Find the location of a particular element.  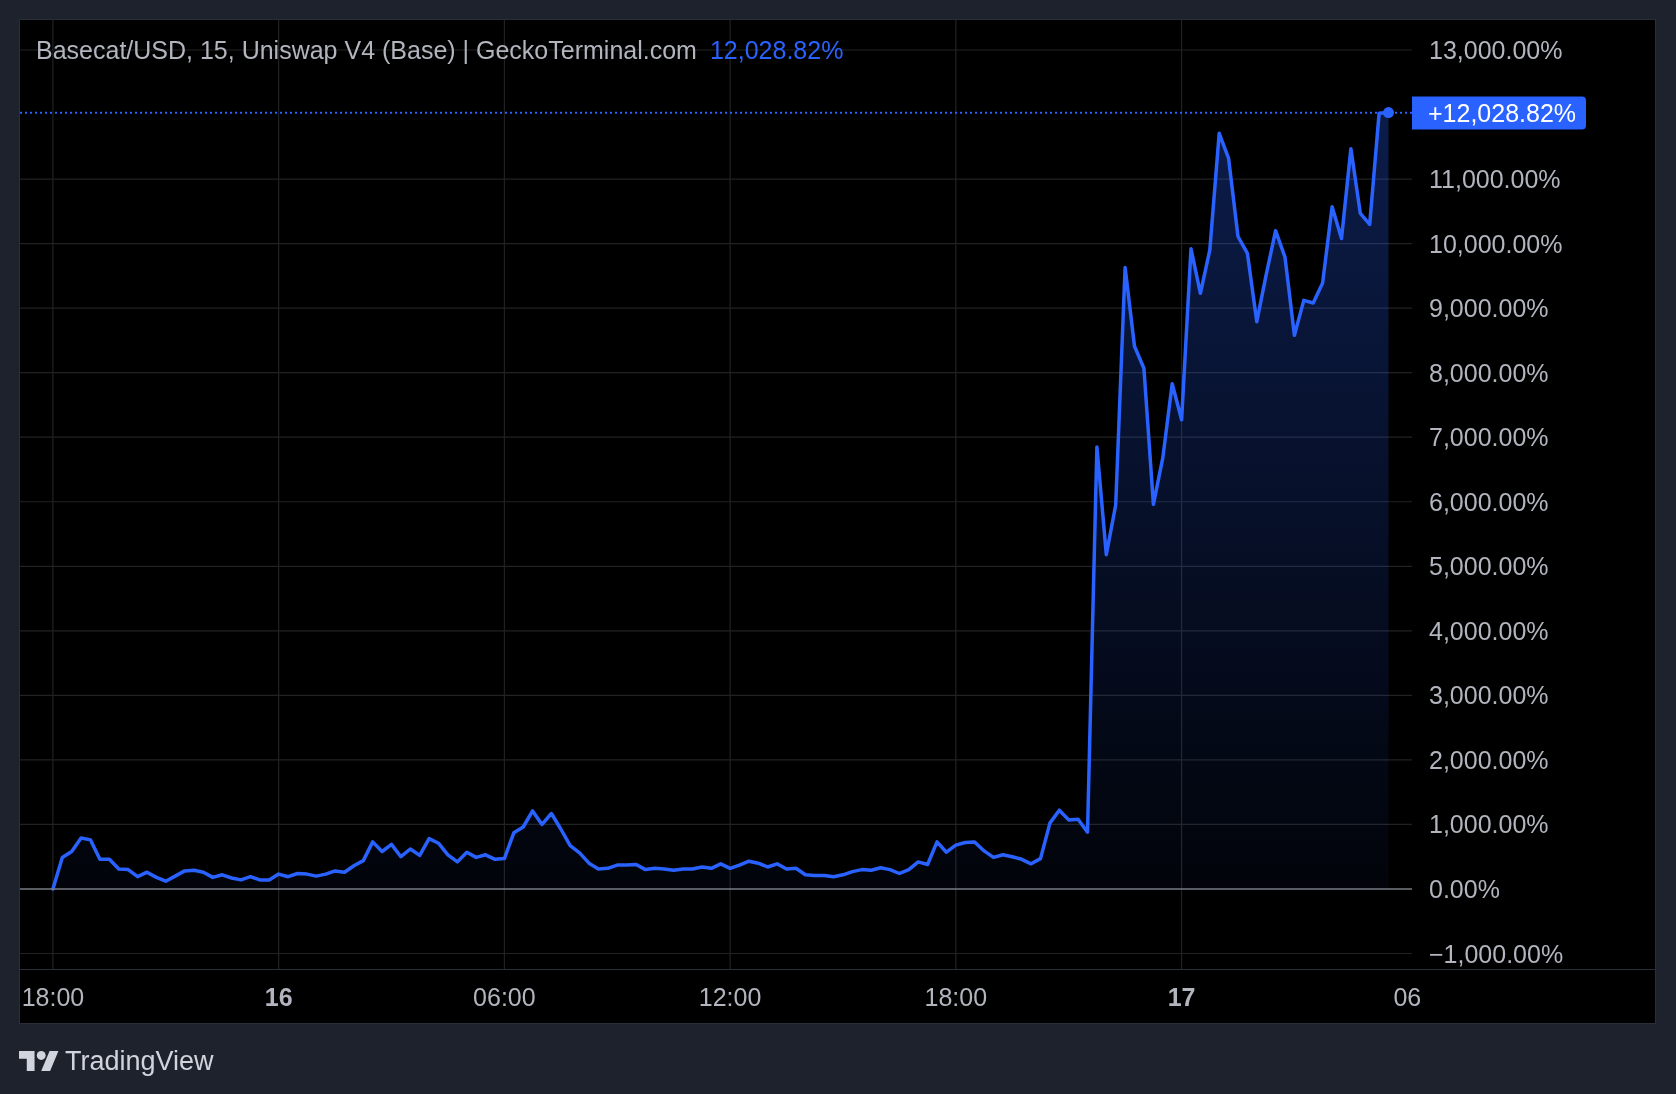

chart-title: Basecat/USD, 15, Uniswap V4 (Base) | GeckoTerminal.com is located at coordinates (366, 50).